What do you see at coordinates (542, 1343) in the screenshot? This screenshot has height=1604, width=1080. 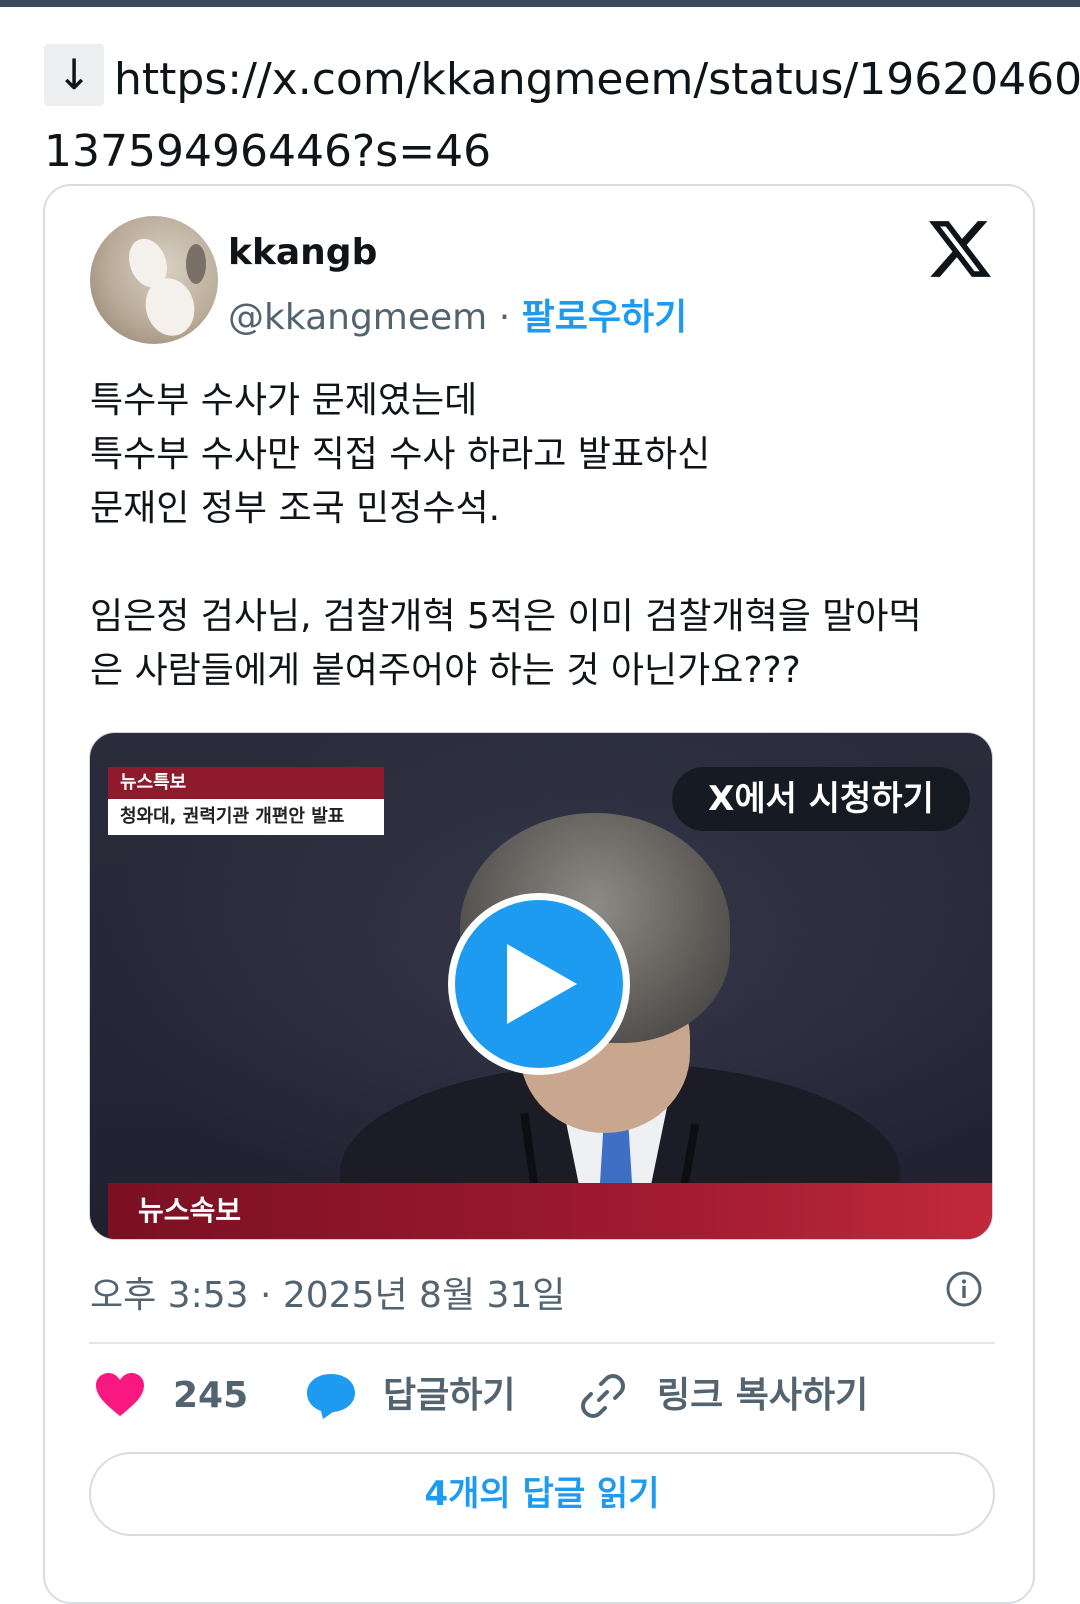 I see `divider` at bounding box center [542, 1343].